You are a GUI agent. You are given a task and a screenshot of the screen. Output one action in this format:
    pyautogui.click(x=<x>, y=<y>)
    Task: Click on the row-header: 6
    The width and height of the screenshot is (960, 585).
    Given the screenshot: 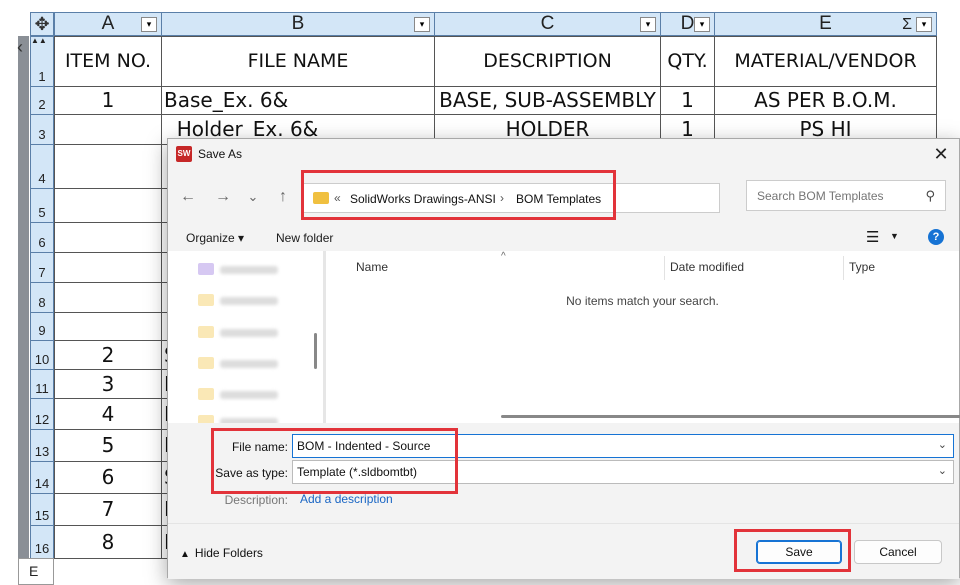 What is the action you would take?
    pyautogui.click(x=42, y=237)
    